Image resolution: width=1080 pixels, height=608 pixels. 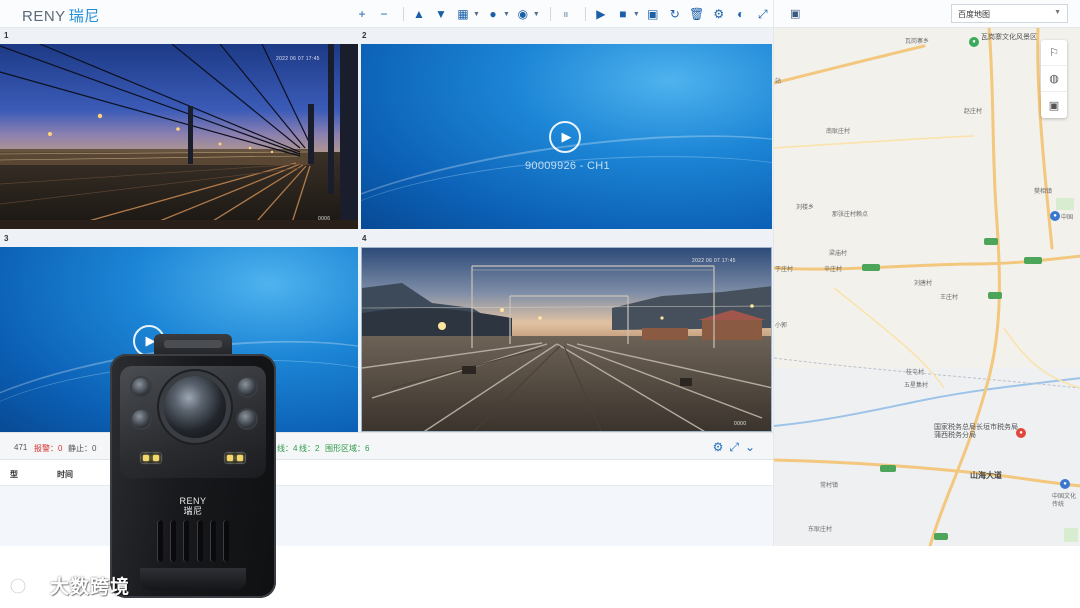 I want to click on map-place: 那张庄村赖点, so click(x=850, y=215).